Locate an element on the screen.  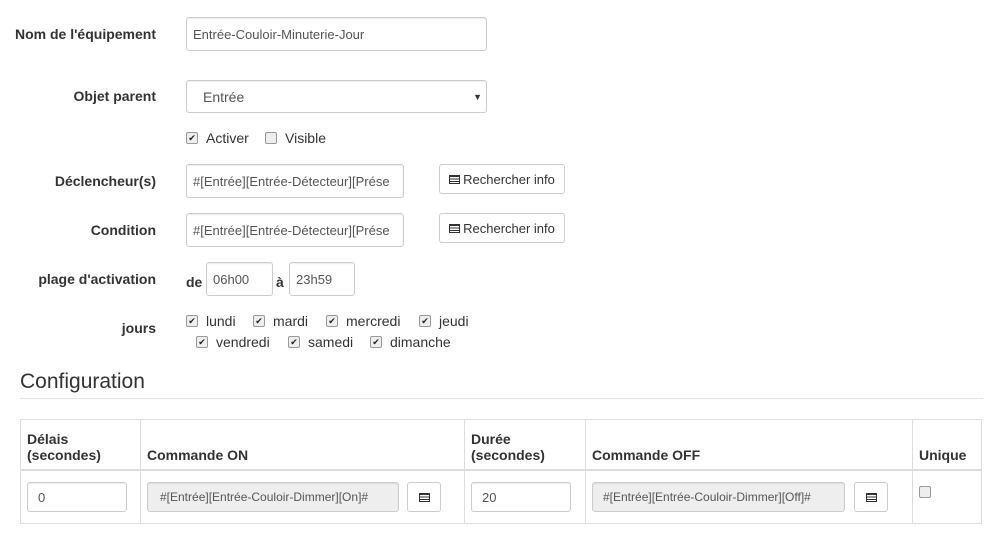
divider is located at coordinates (501, 398).